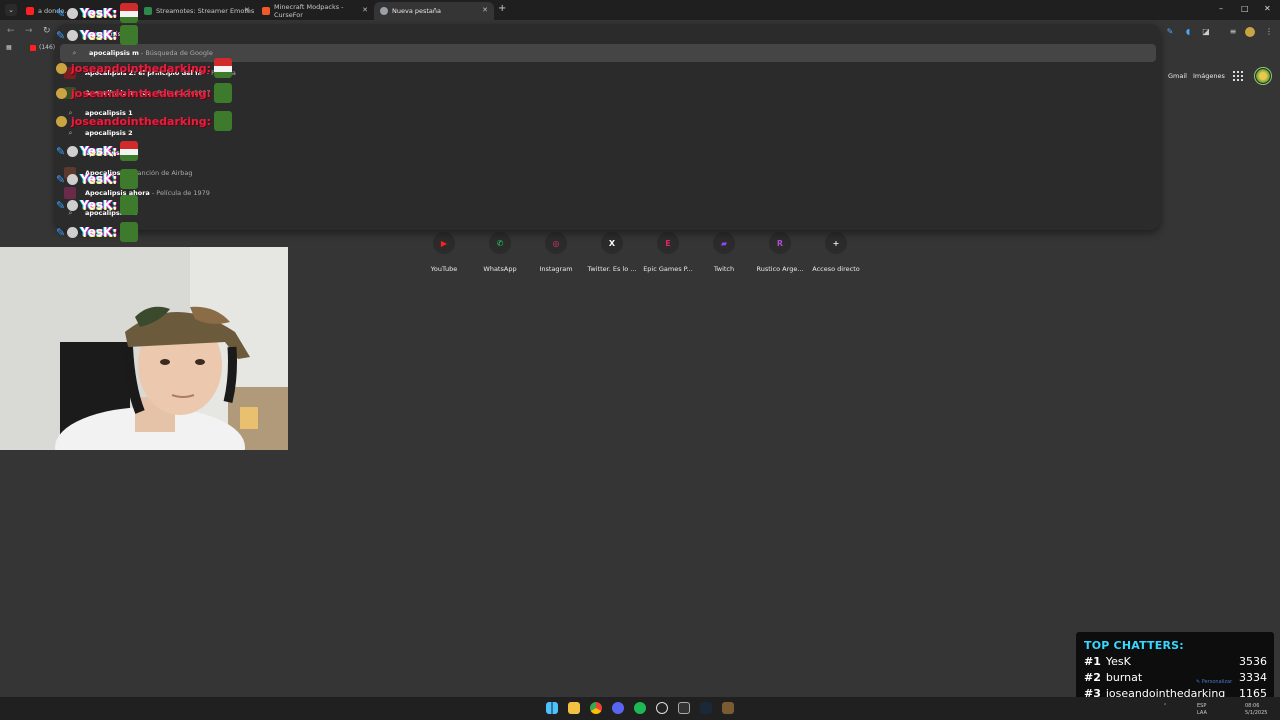 The height and width of the screenshot is (720, 1280). What do you see at coordinates (197, 11) in the screenshot?
I see `tab-2: Streamotes: Streamer Emotes ✕` at bounding box center [197, 11].